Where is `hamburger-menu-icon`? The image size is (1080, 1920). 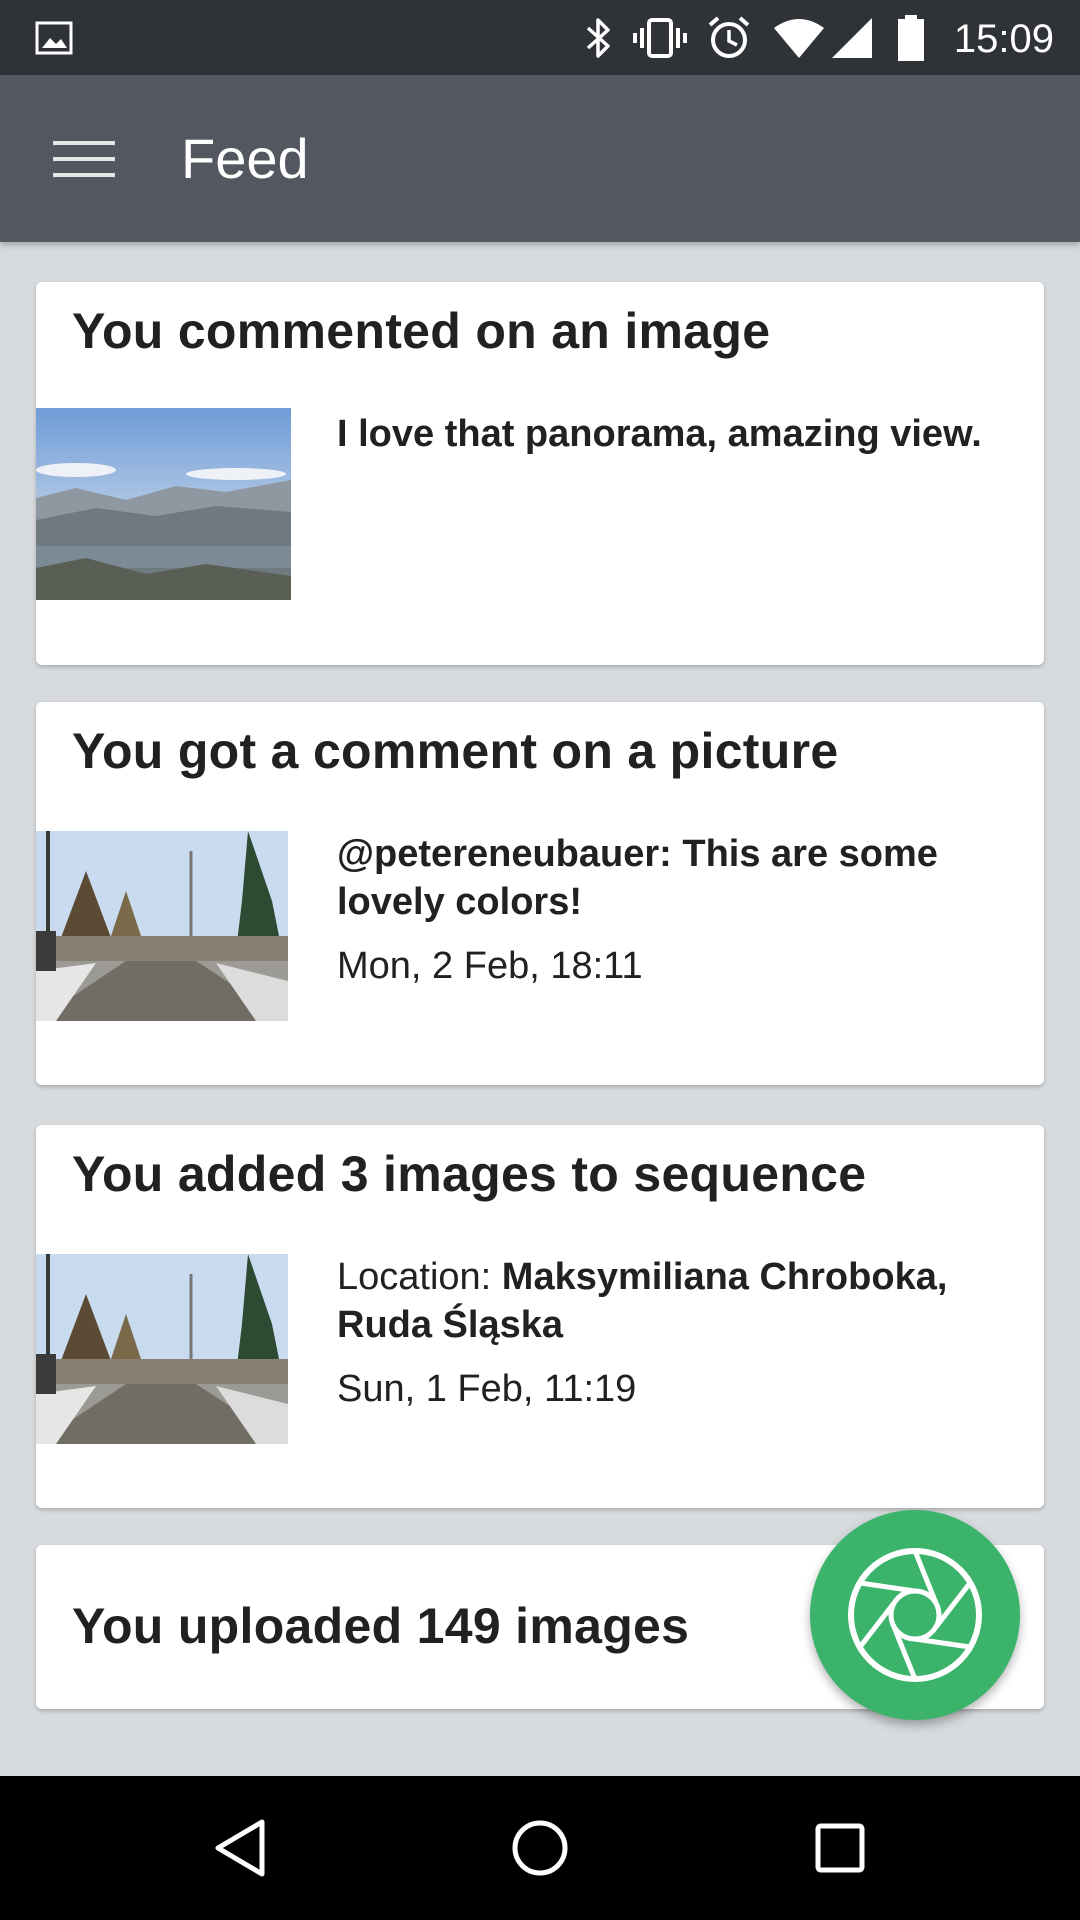 hamburger-menu-icon is located at coordinates (84, 159).